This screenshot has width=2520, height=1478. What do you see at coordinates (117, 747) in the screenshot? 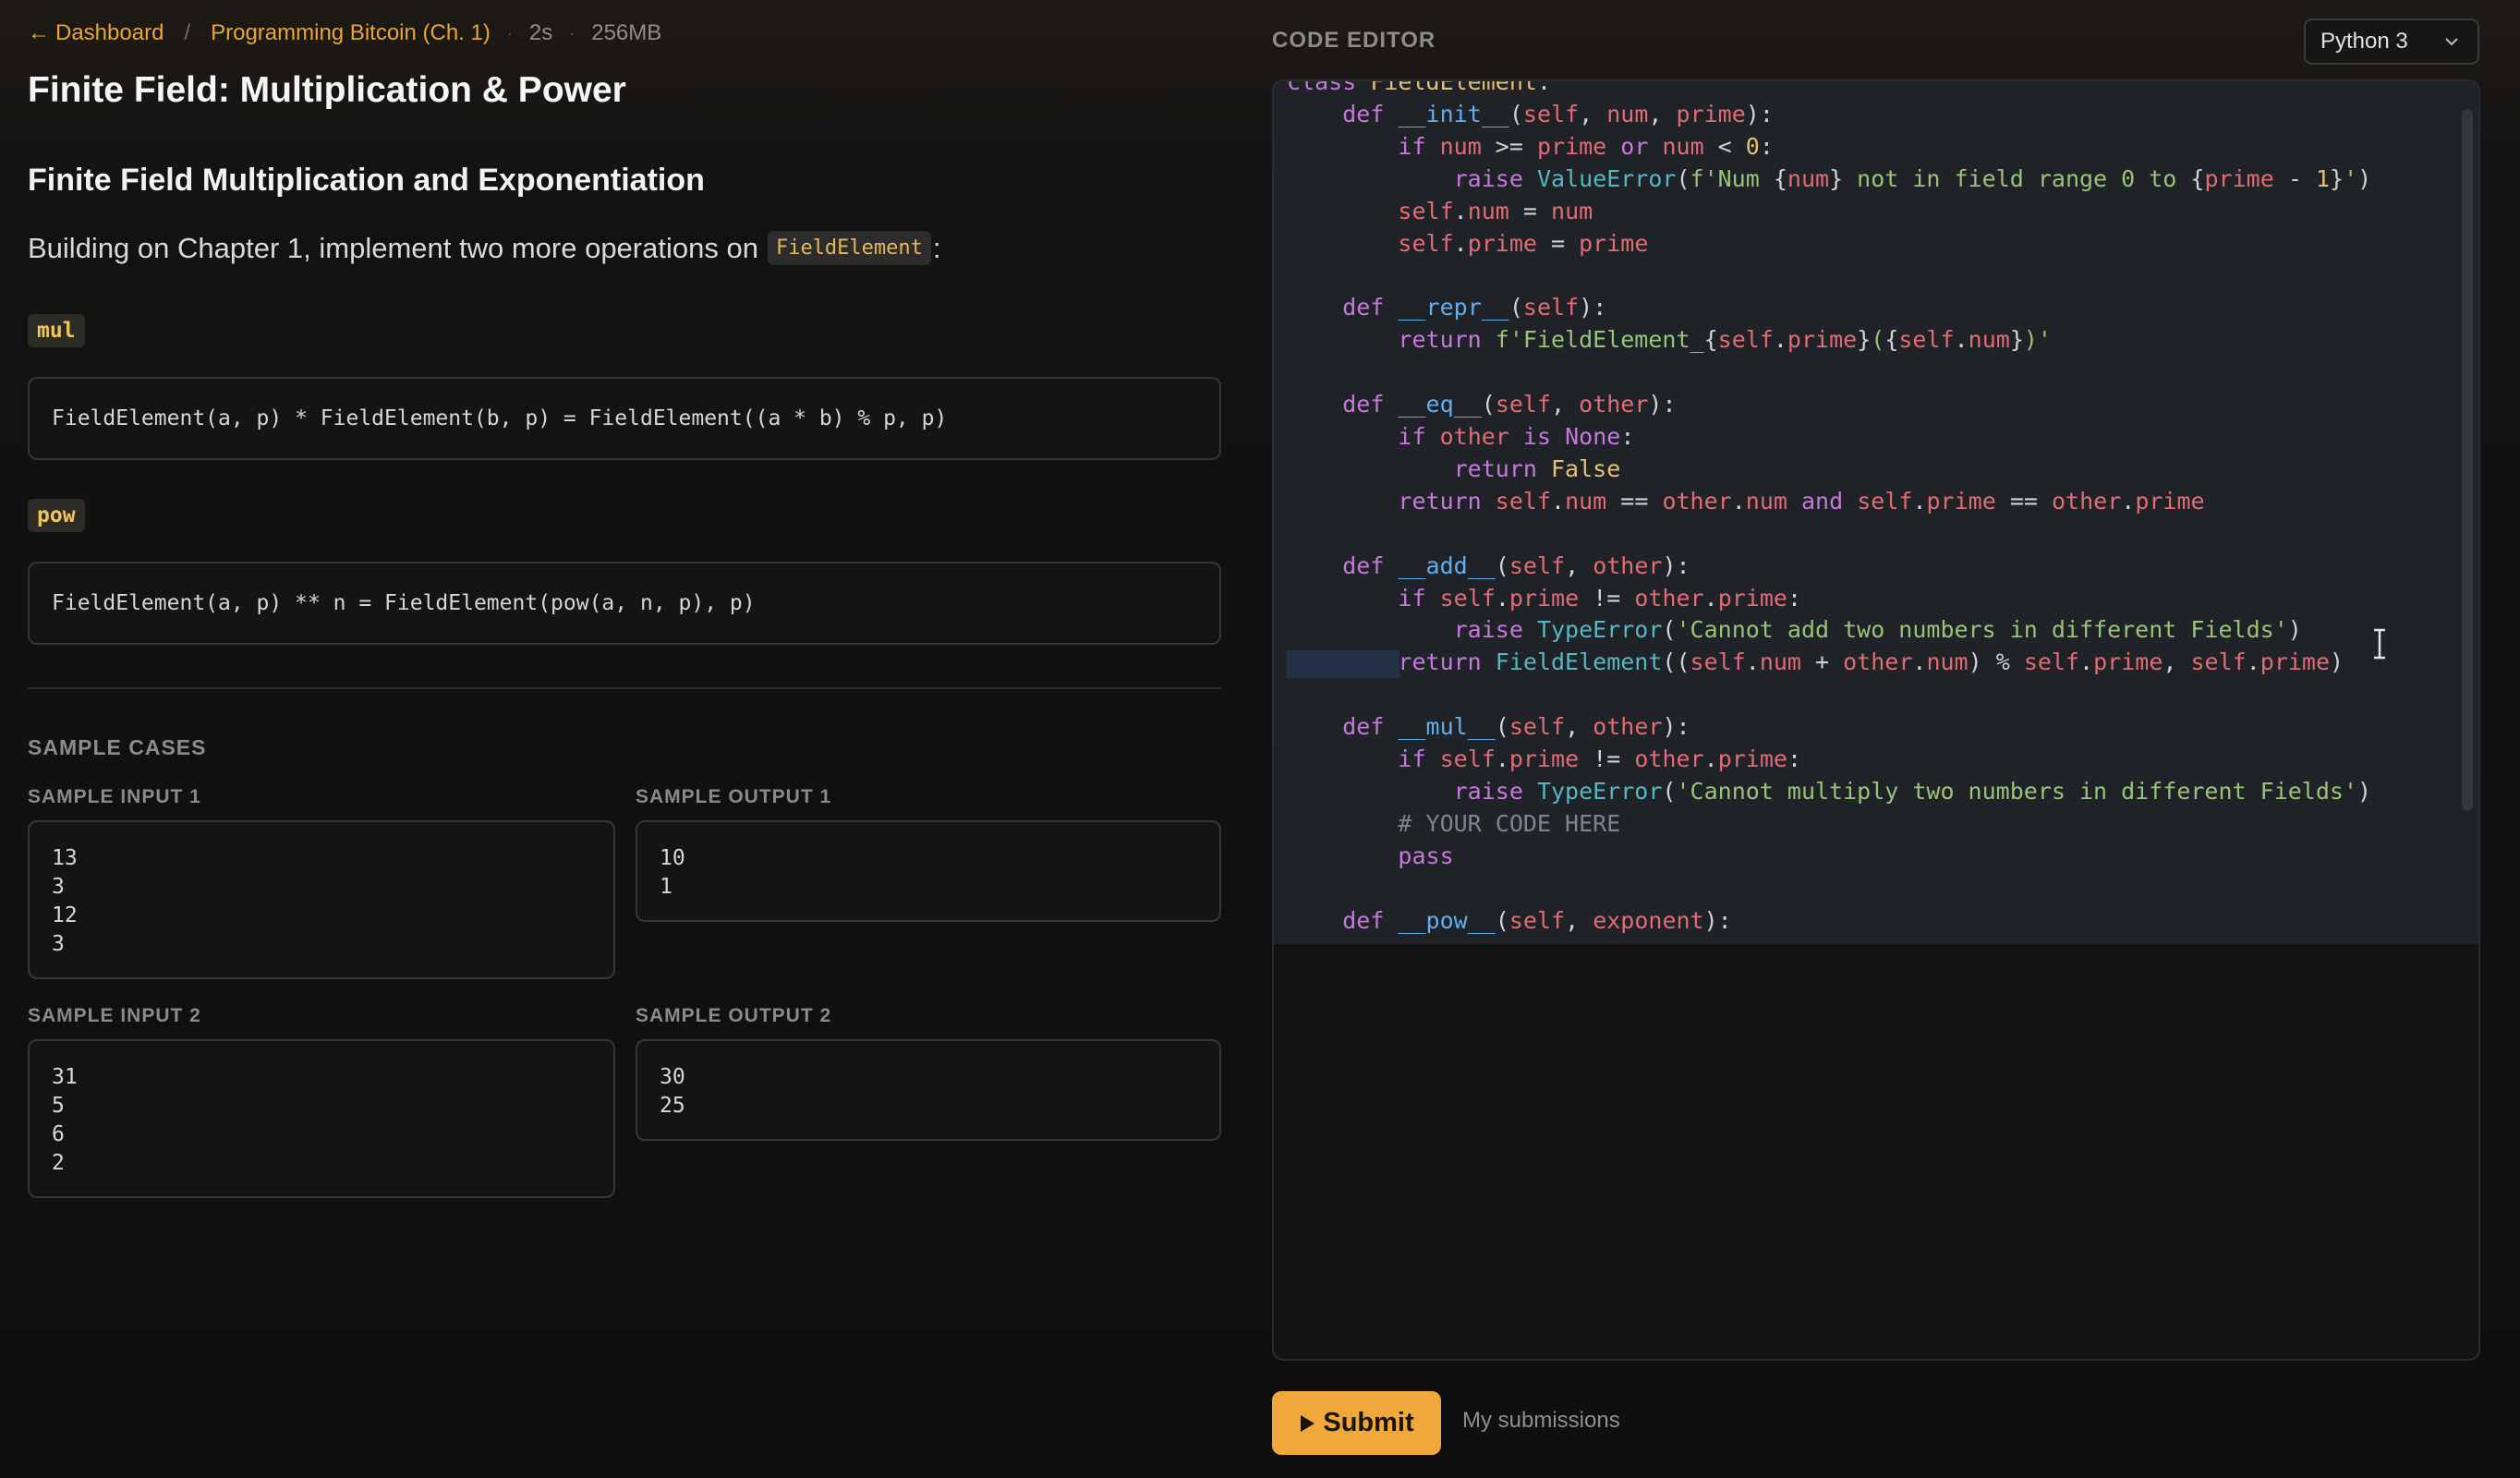
I see `samples-heading: SAMPLE CASES` at bounding box center [117, 747].